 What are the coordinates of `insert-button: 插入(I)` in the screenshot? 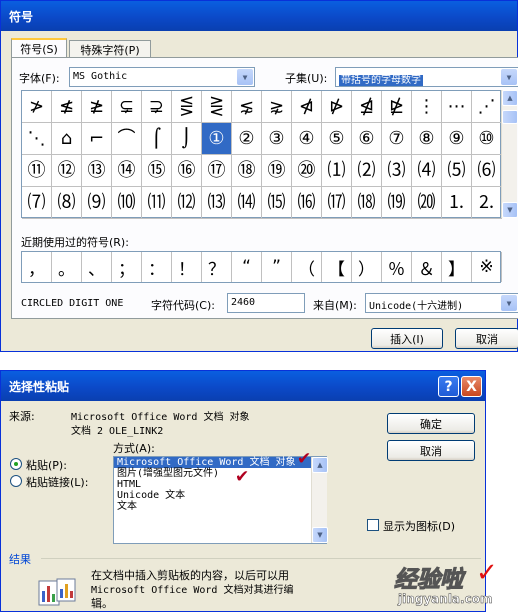 It's located at (407, 338).